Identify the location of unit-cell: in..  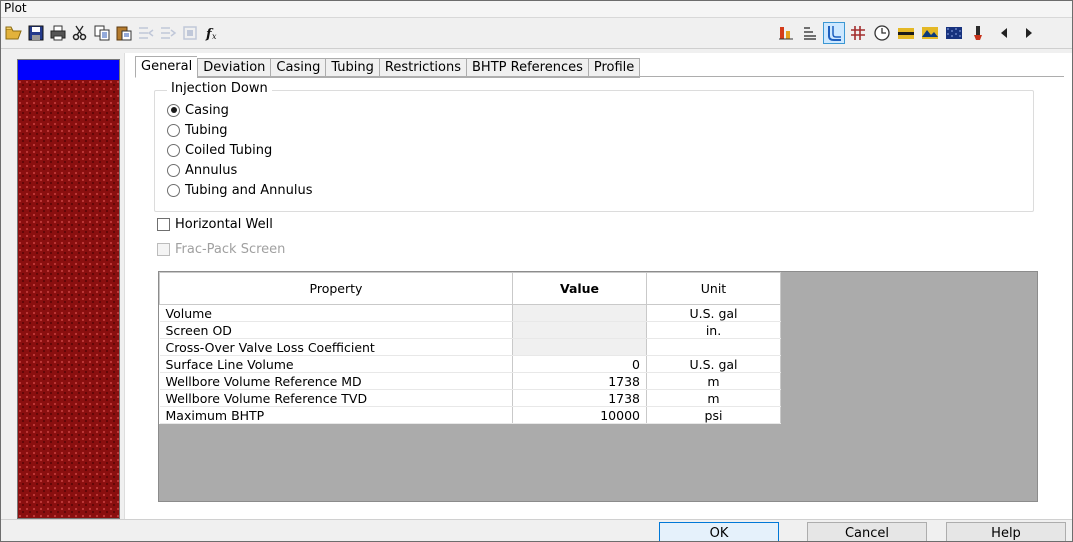
(713, 330).